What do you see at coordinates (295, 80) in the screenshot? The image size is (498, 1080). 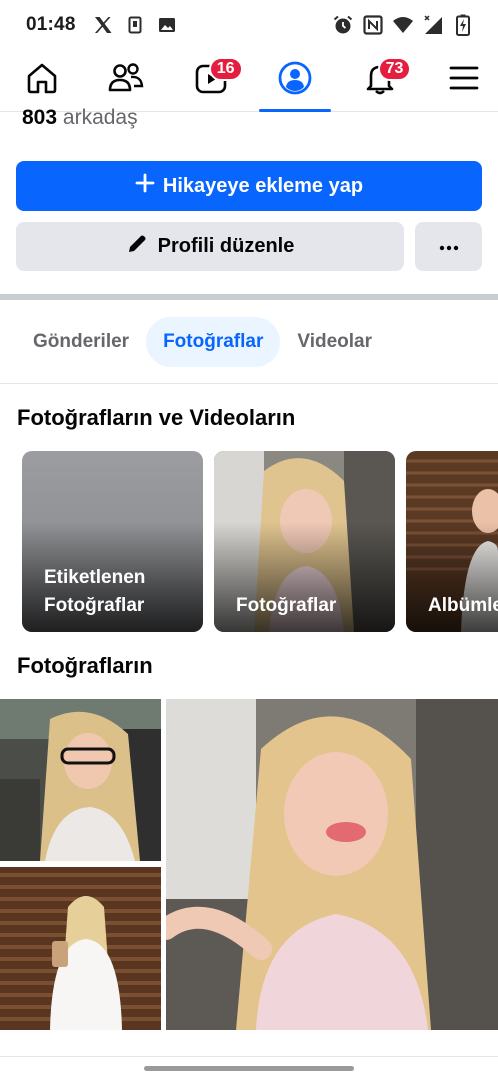 I see `profile-icon` at bounding box center [295, 80].